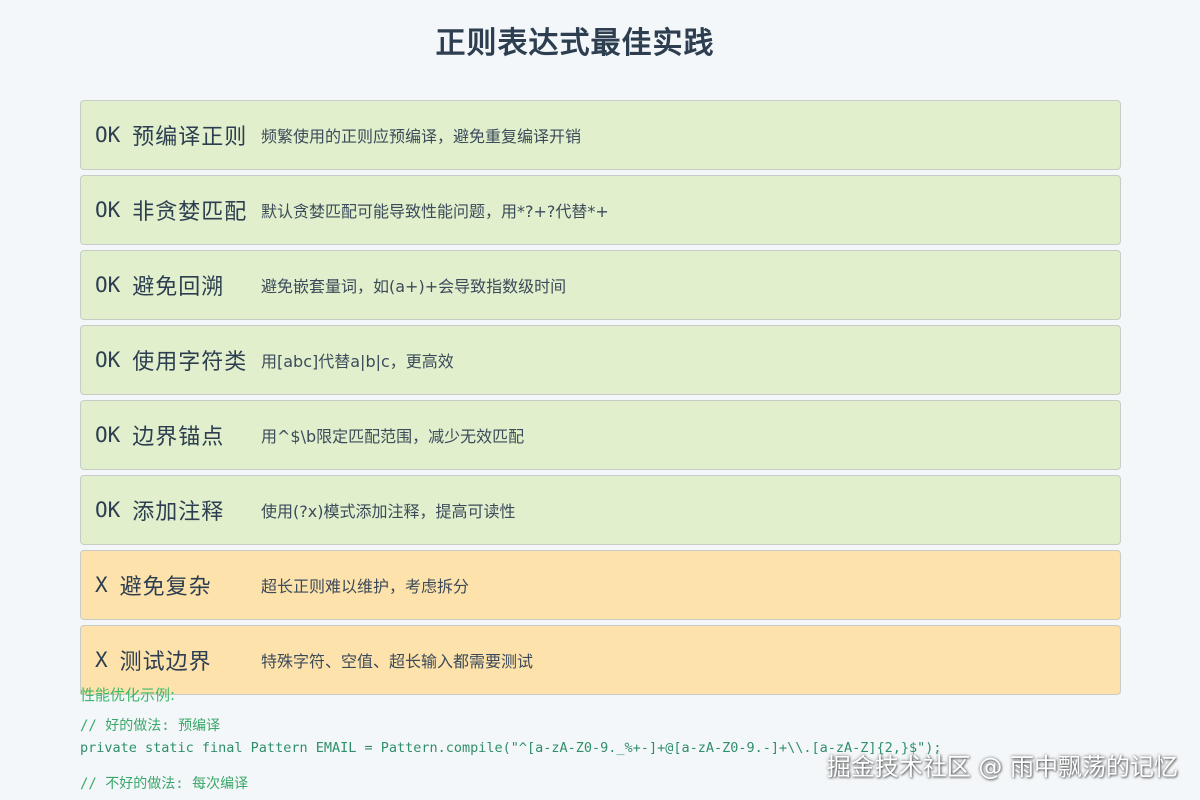 The image size is (1200, 800). I want to click on card-head: OK 预编译正则, so click(178, 135).